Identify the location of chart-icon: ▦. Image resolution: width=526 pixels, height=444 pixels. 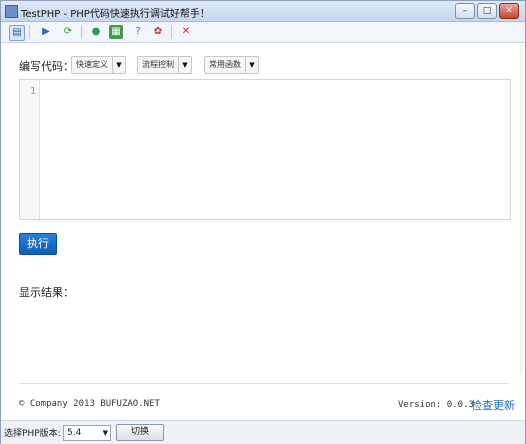
(116, 32).